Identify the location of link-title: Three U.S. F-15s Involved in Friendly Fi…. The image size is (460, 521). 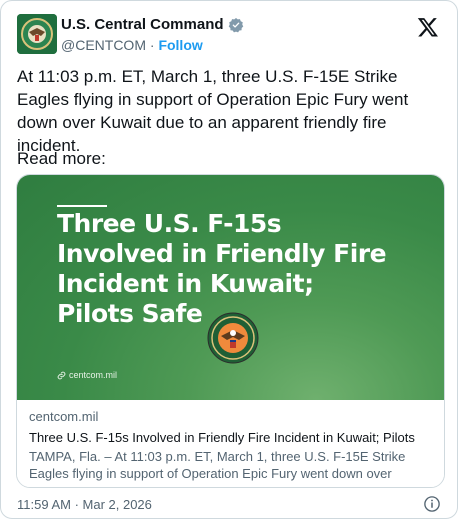
(230, 437).